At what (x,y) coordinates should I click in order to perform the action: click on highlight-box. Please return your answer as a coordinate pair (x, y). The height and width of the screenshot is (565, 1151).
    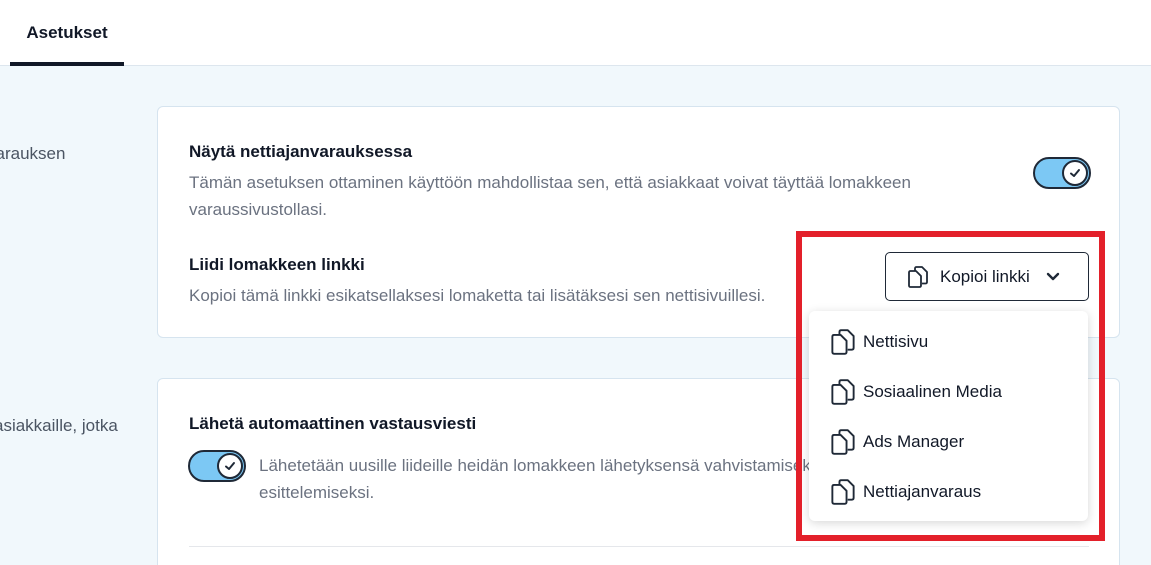
    Looking at the image, I should click on (950, 386).